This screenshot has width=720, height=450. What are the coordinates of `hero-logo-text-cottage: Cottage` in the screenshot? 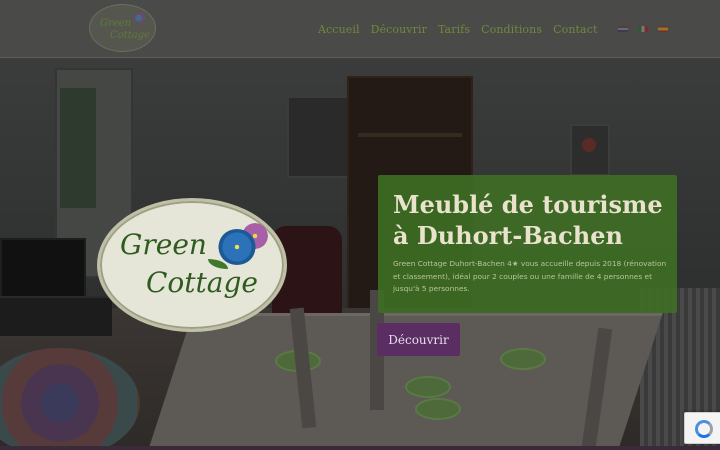 It's located at (202, 282).